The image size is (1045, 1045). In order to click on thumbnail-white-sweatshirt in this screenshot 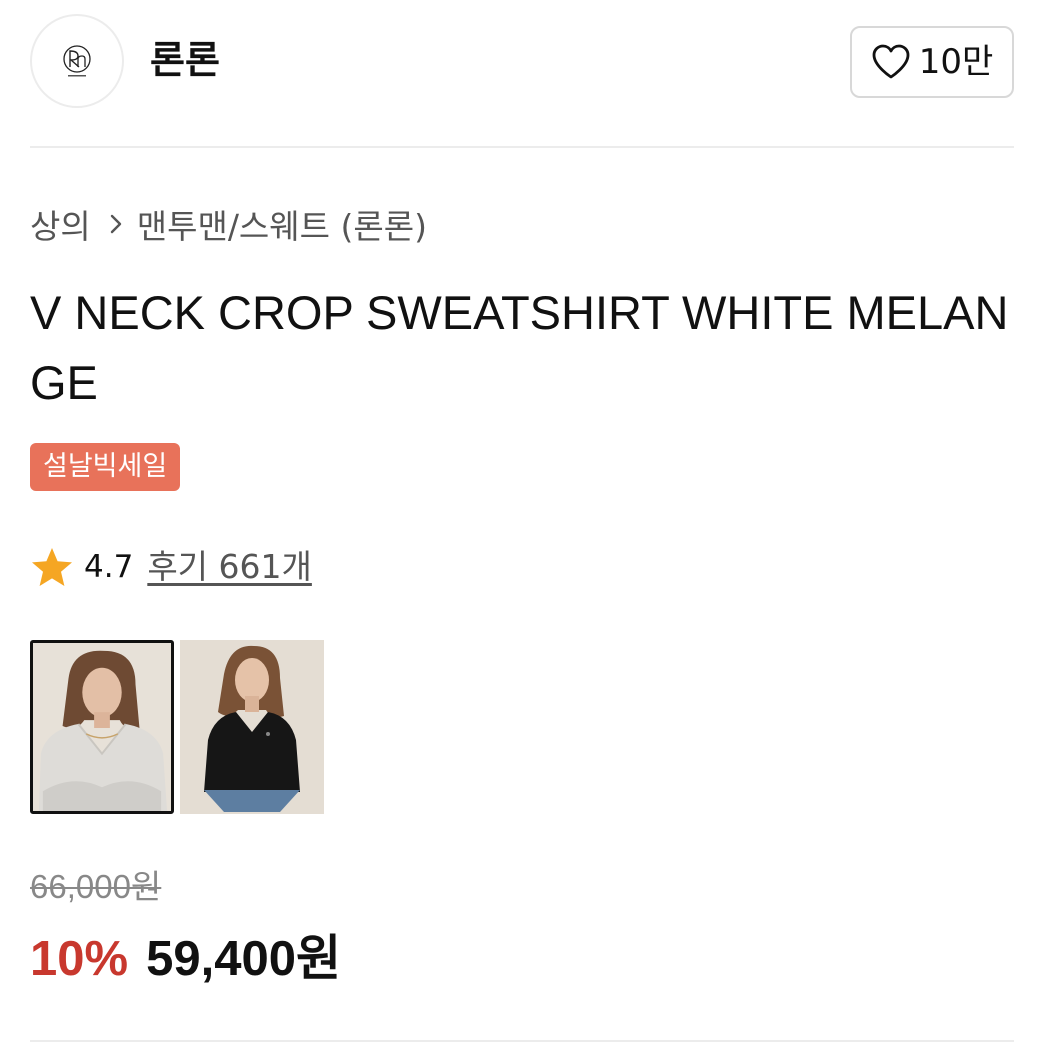, I will do `click(102, 727)`.